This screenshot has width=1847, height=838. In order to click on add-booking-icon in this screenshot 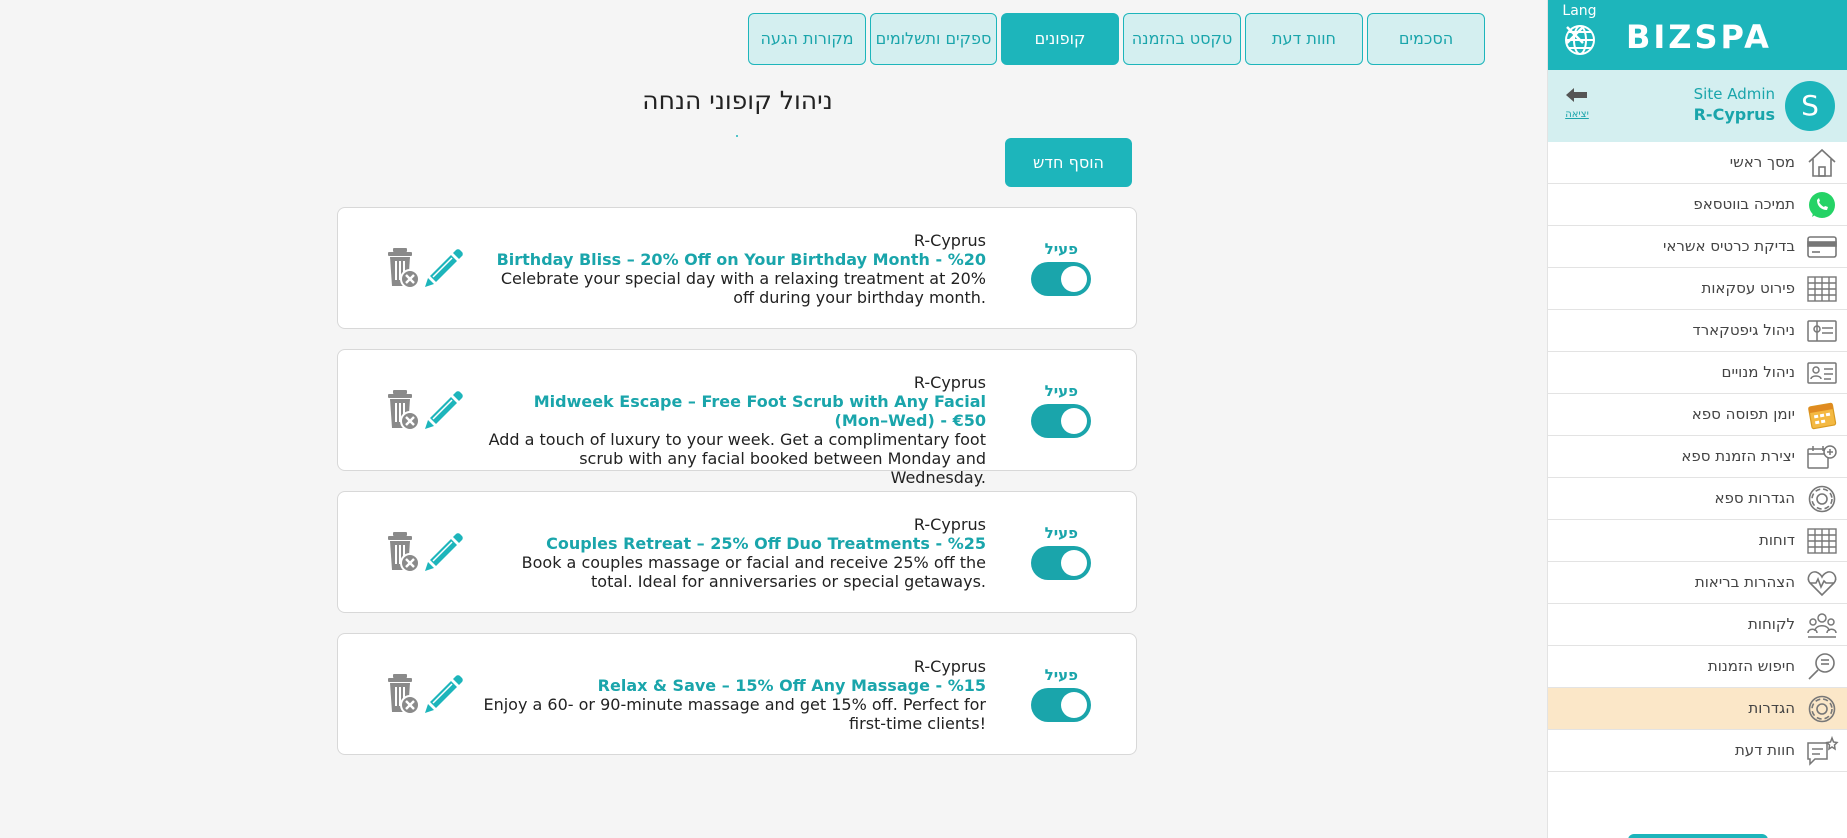, I will do `click(1822, 457)`.